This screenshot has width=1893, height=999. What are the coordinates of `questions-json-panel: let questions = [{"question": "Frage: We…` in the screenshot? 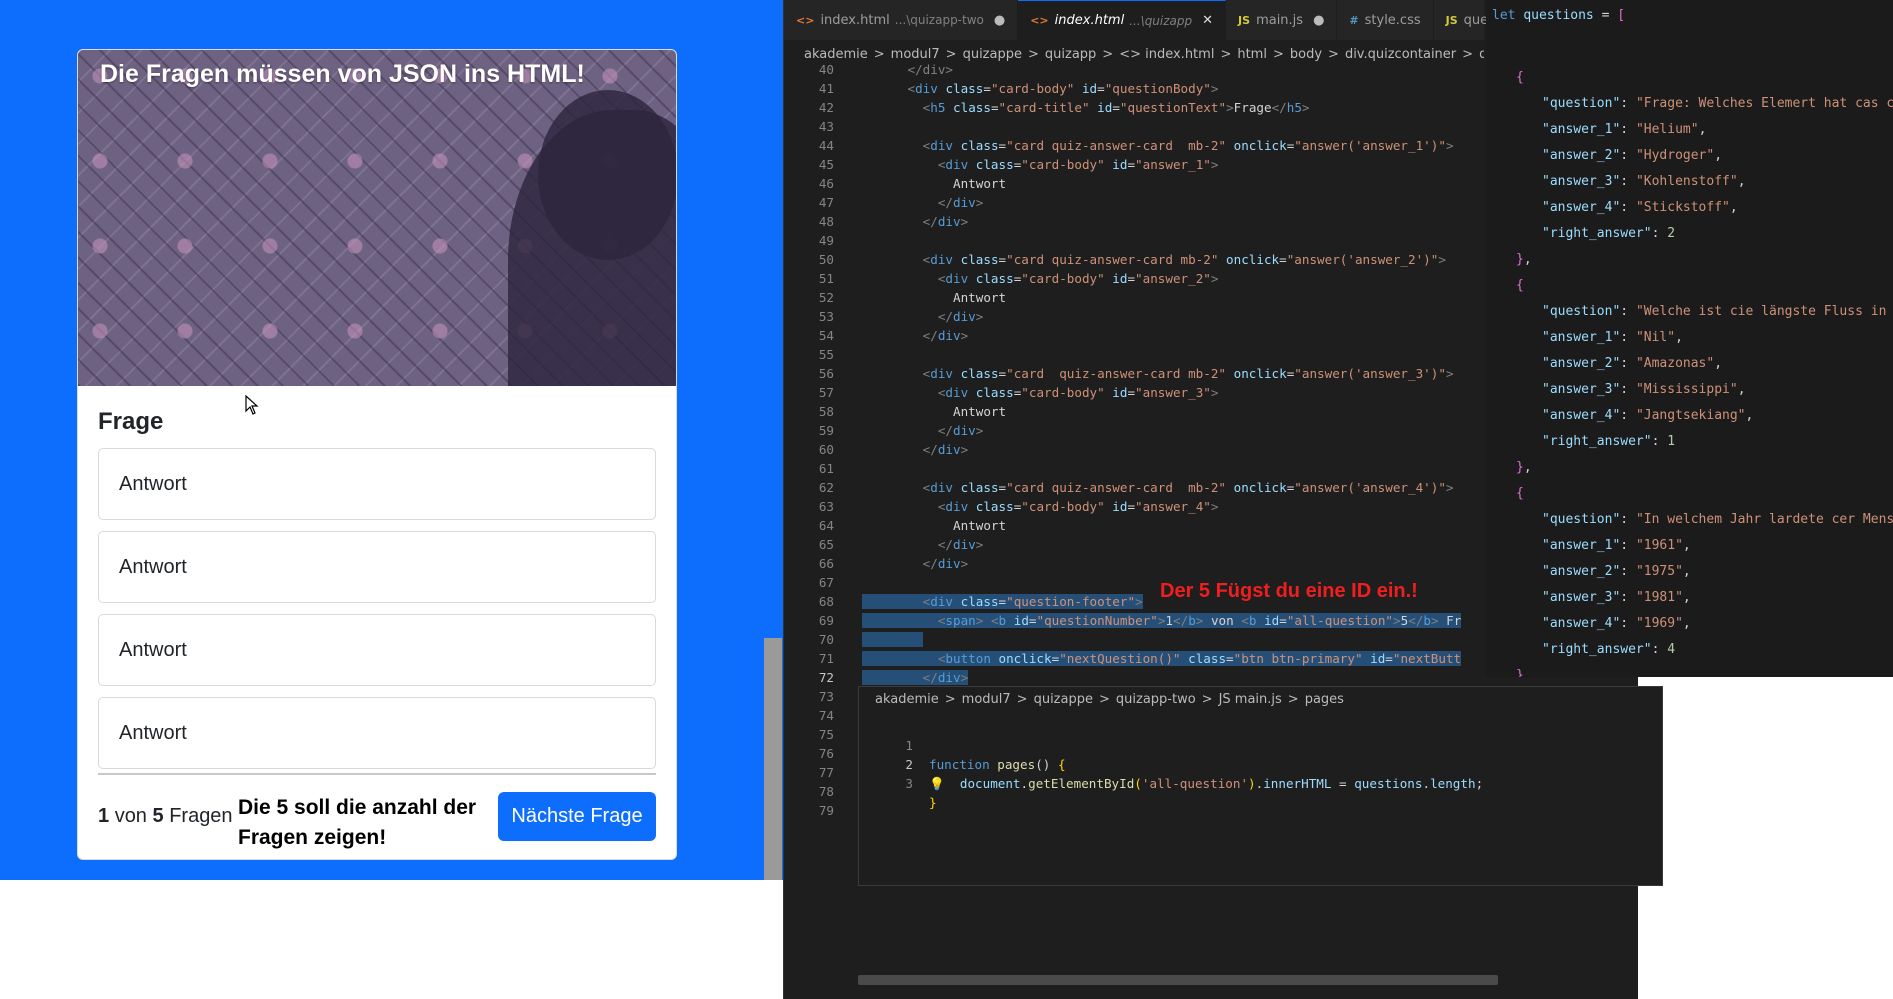 It's located at (1689, 338).